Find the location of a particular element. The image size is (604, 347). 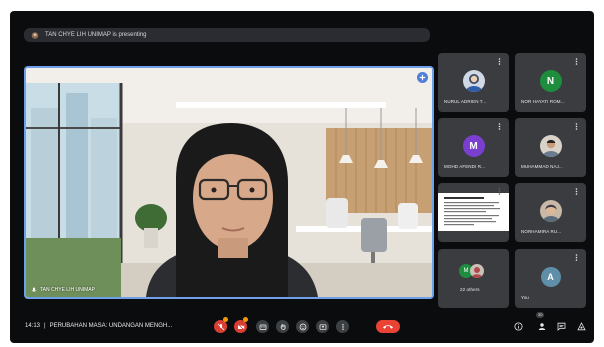

present-screen-button is located at coordinates (322, 326).